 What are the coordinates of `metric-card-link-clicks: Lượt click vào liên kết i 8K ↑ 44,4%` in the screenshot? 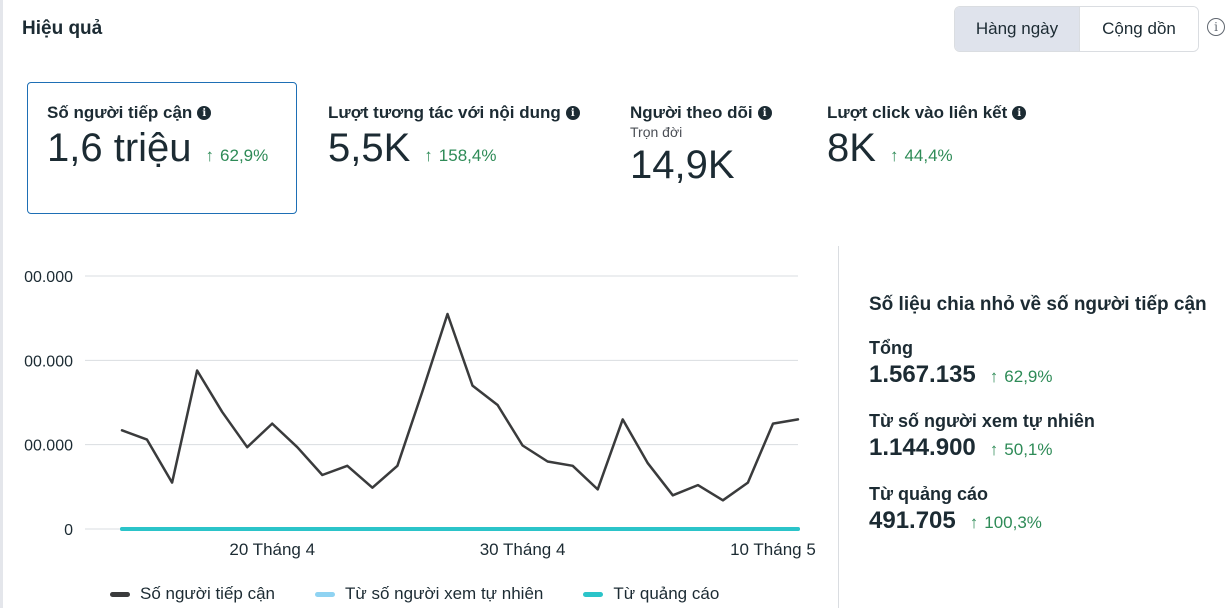 It's located at (947, 148).